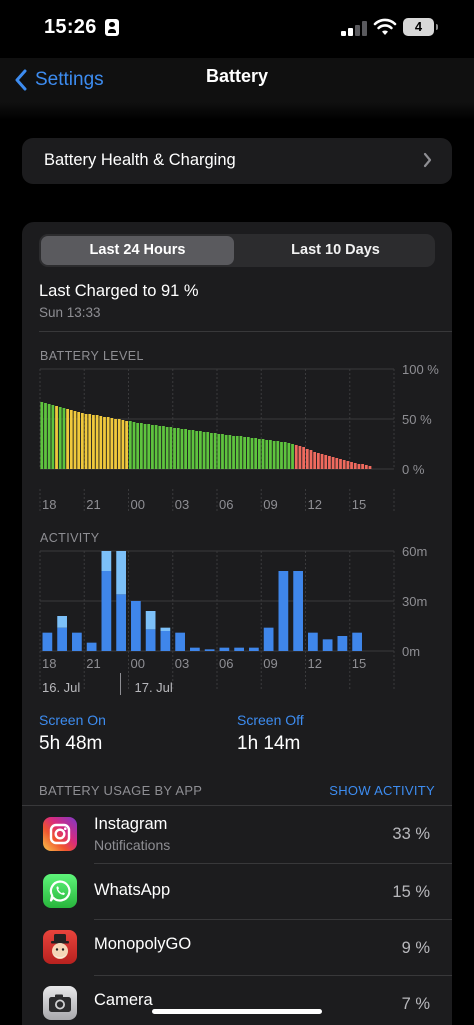 This screenshot has width=474, height=1025. What do you see at coordinates (123, 1000) in the screenshot?
I see `app-name: Camera` at bounding box center [123, 1000].